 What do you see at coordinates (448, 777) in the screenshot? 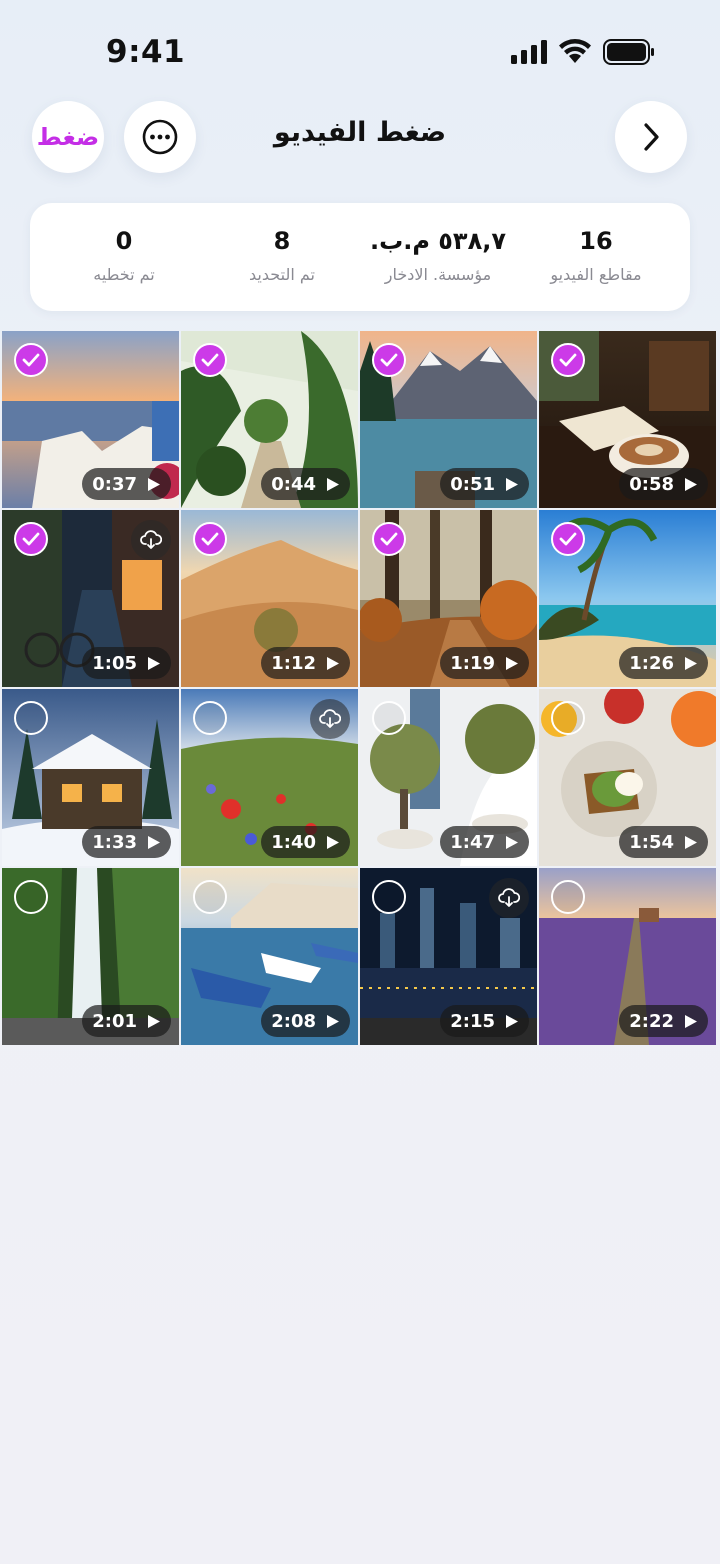
I see `video-thumbnail: 1:47` at bounding box center [448, 777].